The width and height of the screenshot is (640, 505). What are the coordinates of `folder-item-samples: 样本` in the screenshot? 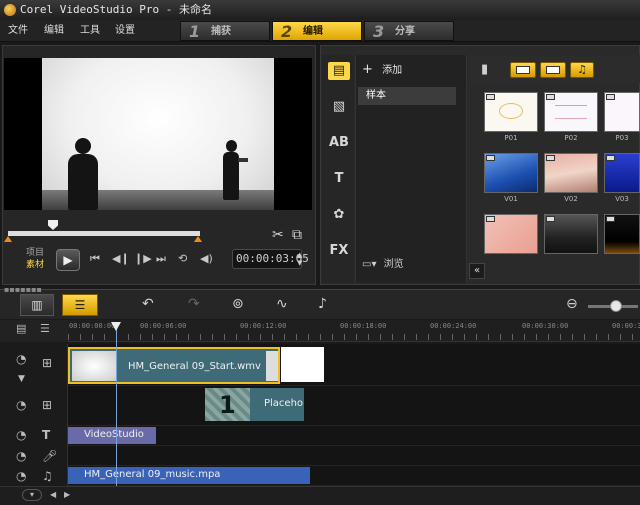 It's located at (407, 96).